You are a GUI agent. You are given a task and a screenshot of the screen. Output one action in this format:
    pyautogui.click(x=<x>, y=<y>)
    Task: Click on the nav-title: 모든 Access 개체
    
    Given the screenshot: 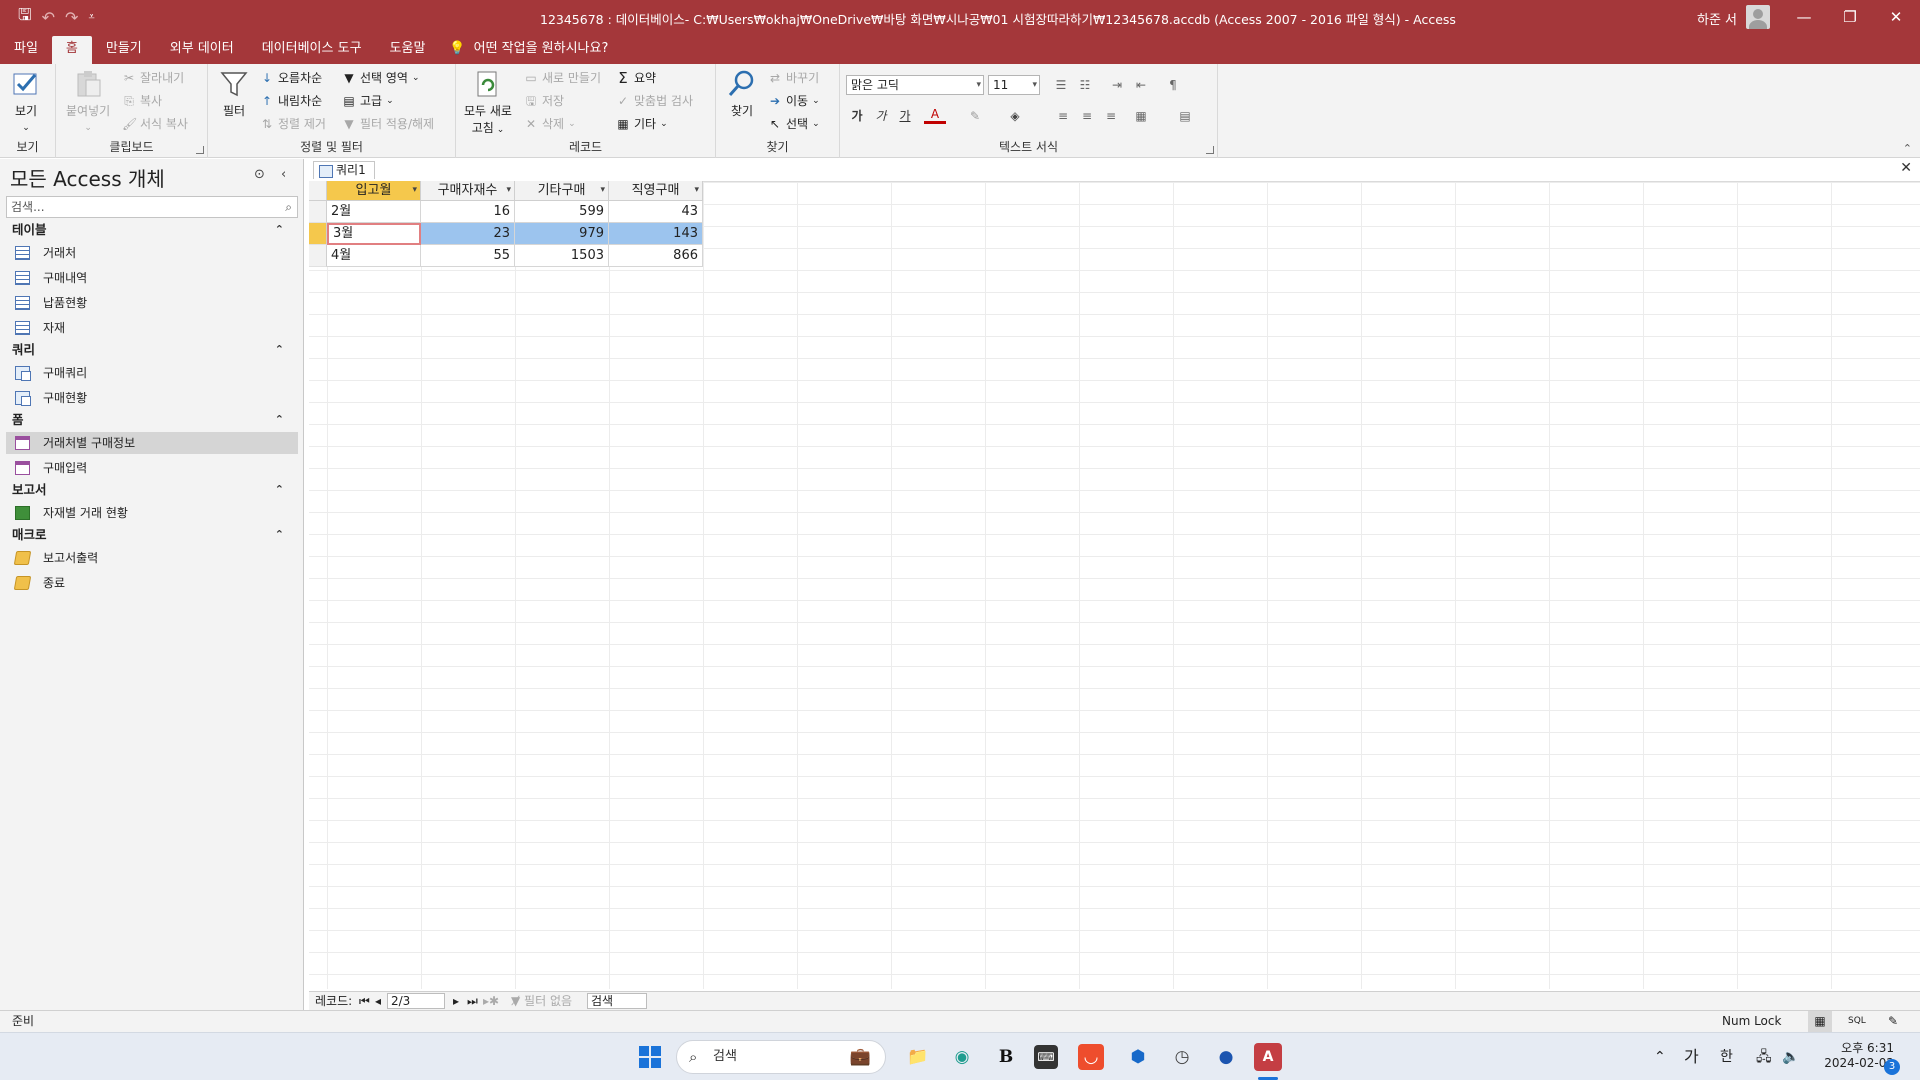 What is the action you would take?
    pyautogui.click(x=87, y=177)
    